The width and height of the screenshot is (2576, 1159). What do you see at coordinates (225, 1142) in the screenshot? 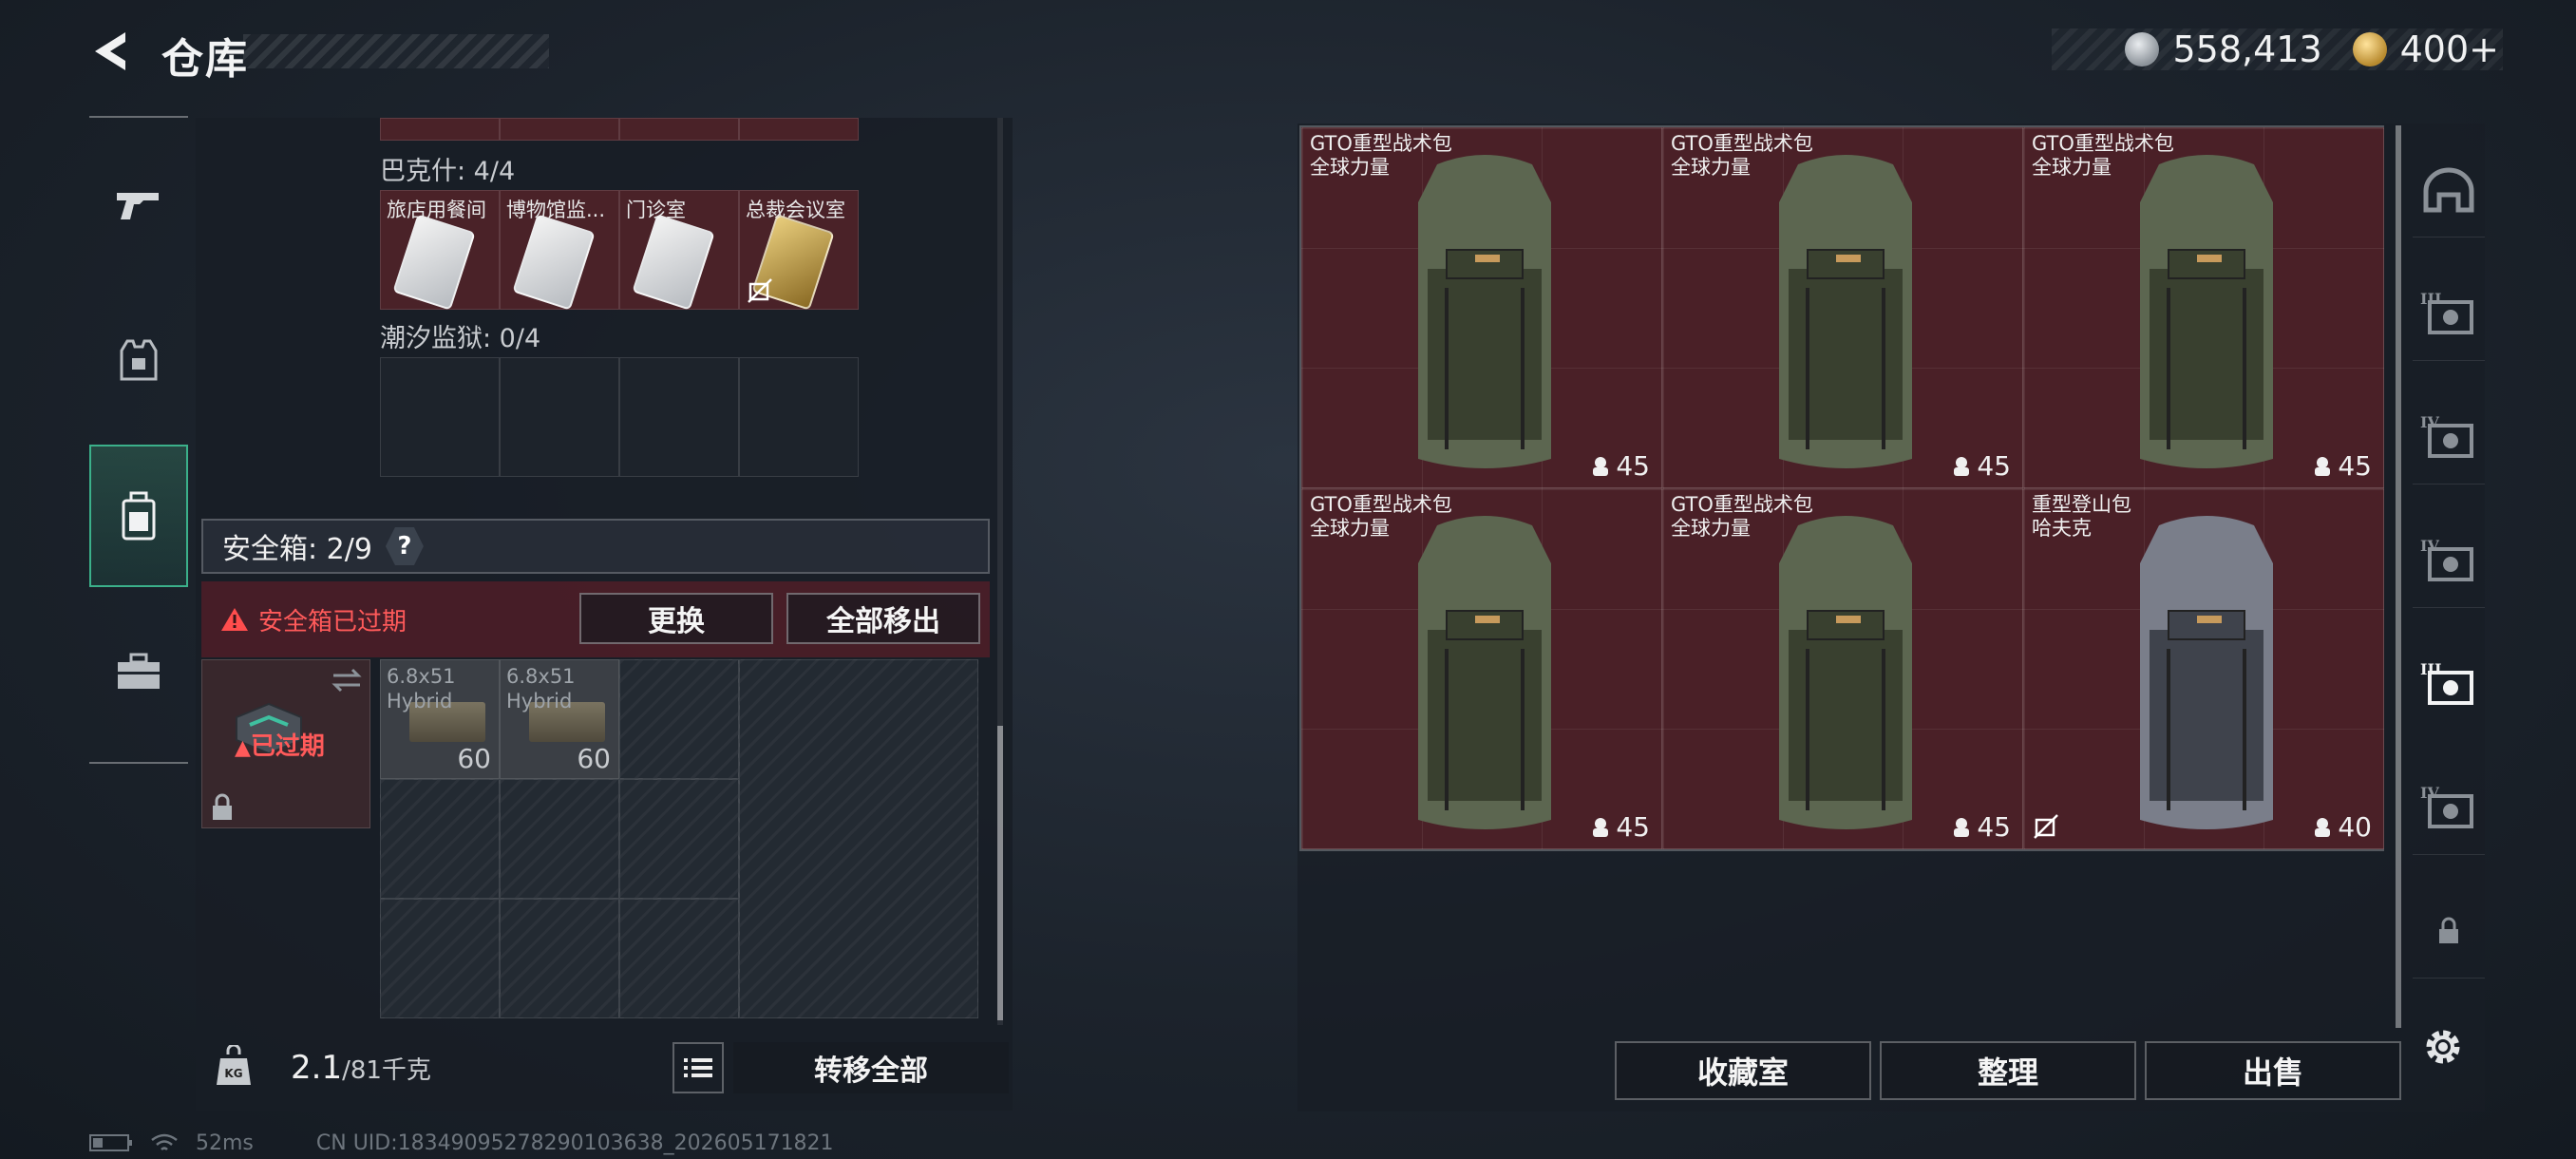
I see `ping-value: 52ms` at bounding box center [225, 1142].